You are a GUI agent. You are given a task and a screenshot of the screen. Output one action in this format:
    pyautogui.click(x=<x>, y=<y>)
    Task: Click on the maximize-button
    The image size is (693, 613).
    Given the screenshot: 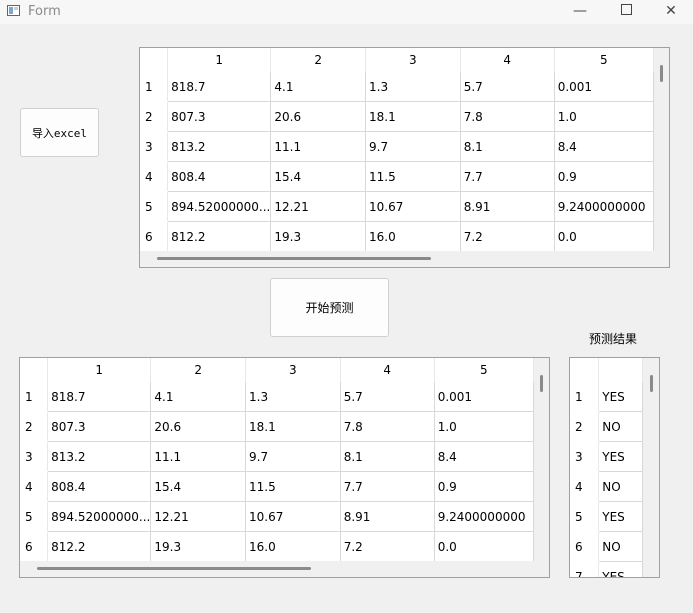 What is the action you would take?
    pyautogui.click(x=626, y=12)
    